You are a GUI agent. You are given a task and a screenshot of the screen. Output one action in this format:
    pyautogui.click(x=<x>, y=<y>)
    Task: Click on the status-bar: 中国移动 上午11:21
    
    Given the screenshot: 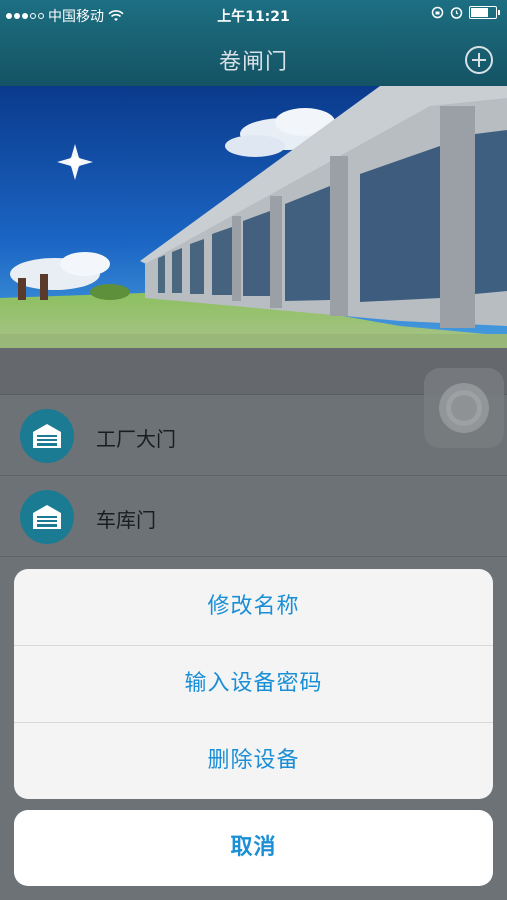 What is the action you would take?
    pyautogui.click(x=253, y=15)
    